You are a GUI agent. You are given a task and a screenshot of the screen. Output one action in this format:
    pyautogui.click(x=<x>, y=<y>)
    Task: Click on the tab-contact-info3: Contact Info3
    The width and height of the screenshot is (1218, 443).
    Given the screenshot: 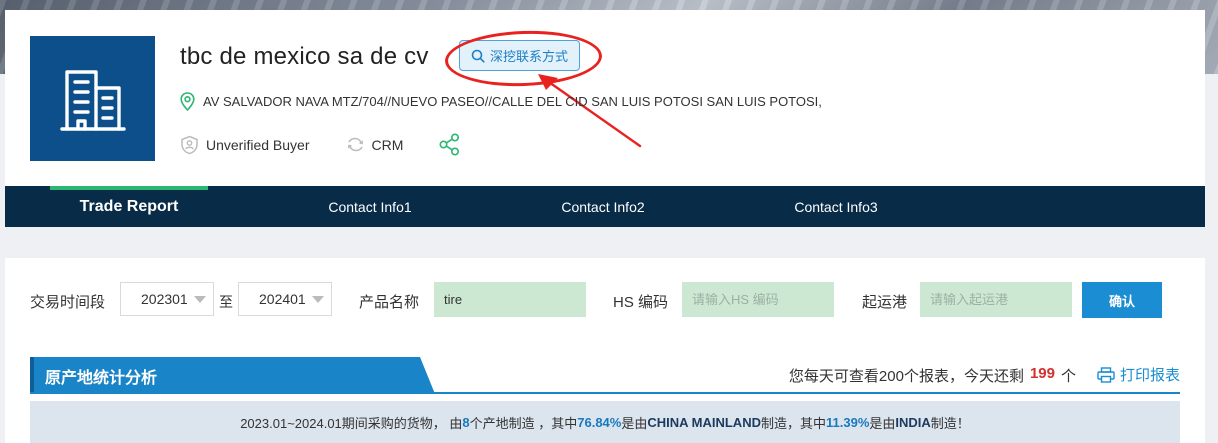 What is the action you would take?
    pyautogui.click(x=836, y=206)
    